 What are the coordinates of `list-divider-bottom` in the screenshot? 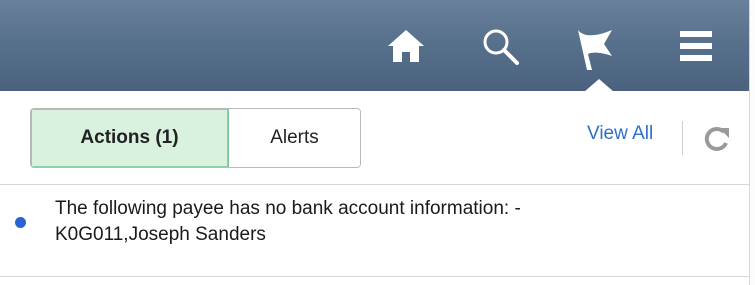 It's located at (374, 276).